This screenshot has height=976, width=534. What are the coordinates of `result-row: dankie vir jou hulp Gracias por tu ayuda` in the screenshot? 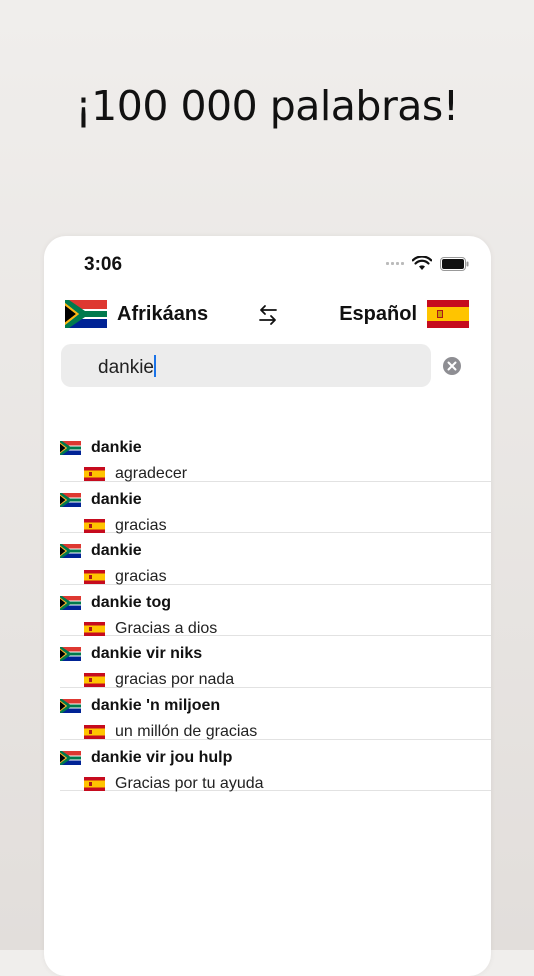 It's located at (275, 766).